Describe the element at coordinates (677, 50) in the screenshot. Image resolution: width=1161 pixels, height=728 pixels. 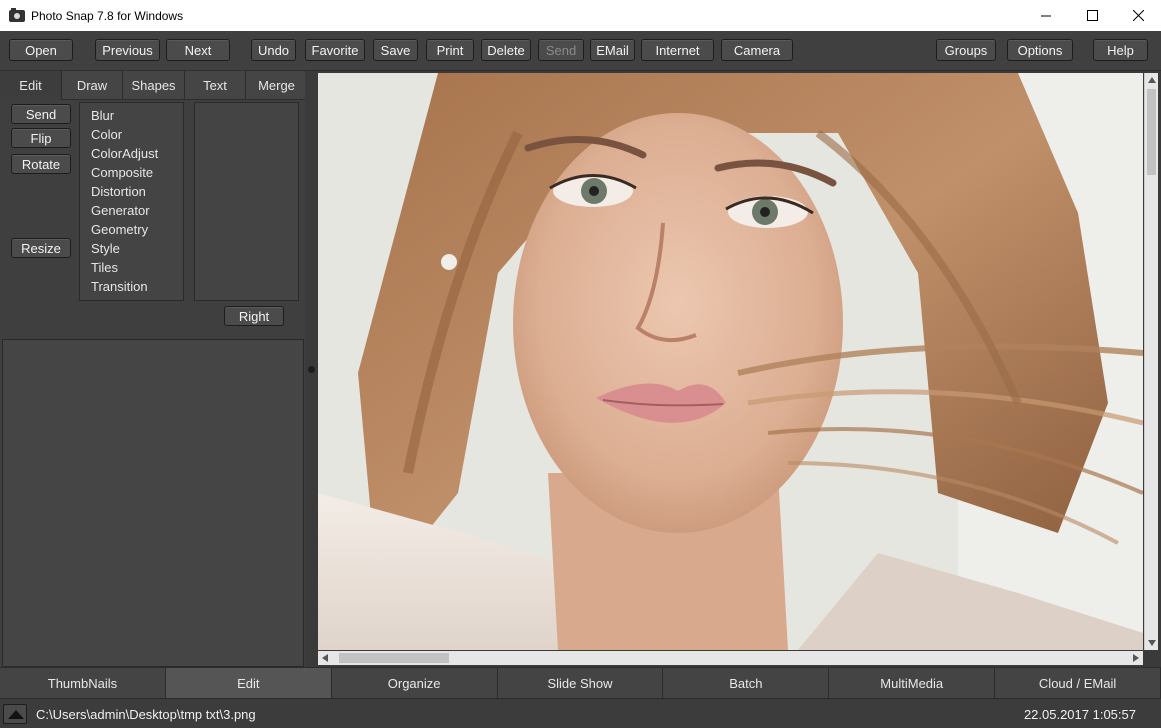
I see `internet-button: Internet` at that location.